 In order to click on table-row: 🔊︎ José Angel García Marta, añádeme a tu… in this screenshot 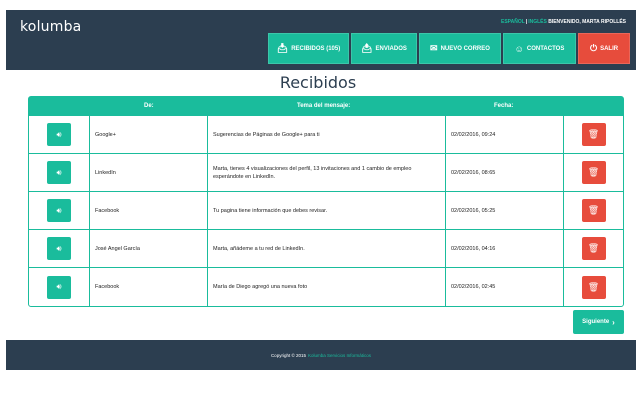, I will do `click(326, 249)`.